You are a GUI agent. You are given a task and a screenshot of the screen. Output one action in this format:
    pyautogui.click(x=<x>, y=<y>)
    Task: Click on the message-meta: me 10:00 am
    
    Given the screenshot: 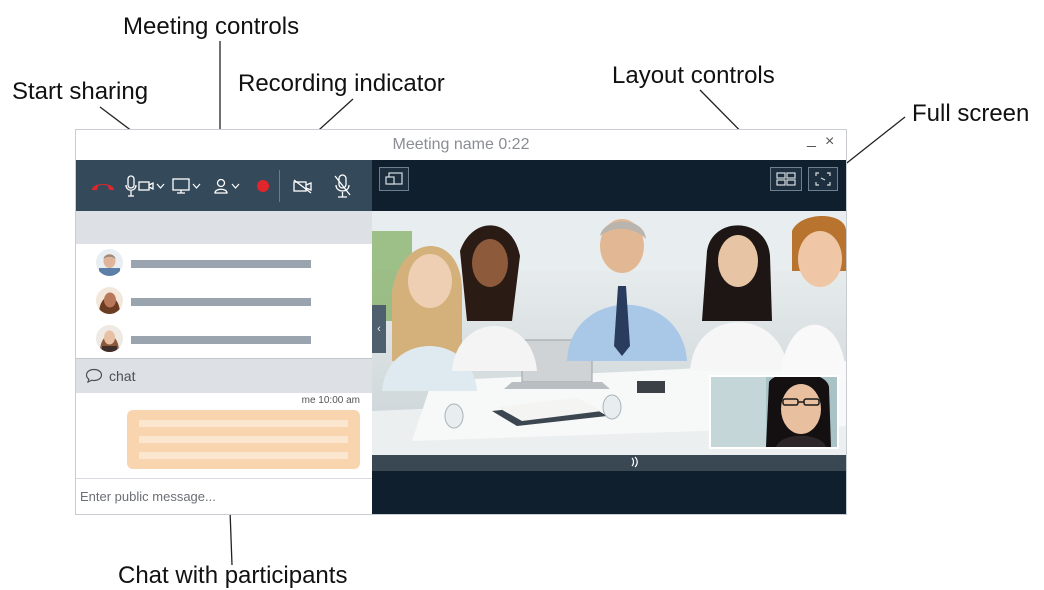 What is the action you would take?
    pyautogui.click(x=330, y=400)
    